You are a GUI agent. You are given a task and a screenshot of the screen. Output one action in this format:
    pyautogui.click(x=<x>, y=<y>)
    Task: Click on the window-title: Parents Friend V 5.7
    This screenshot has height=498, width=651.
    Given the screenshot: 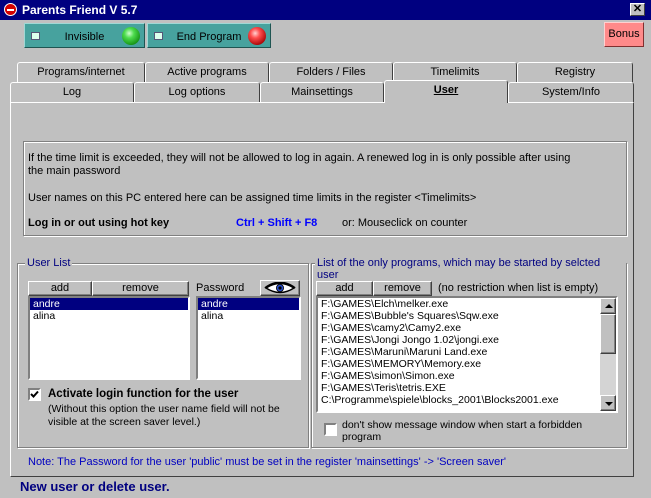 What is the action you would take?
    pyautogui.click(x=80, y=10)
    